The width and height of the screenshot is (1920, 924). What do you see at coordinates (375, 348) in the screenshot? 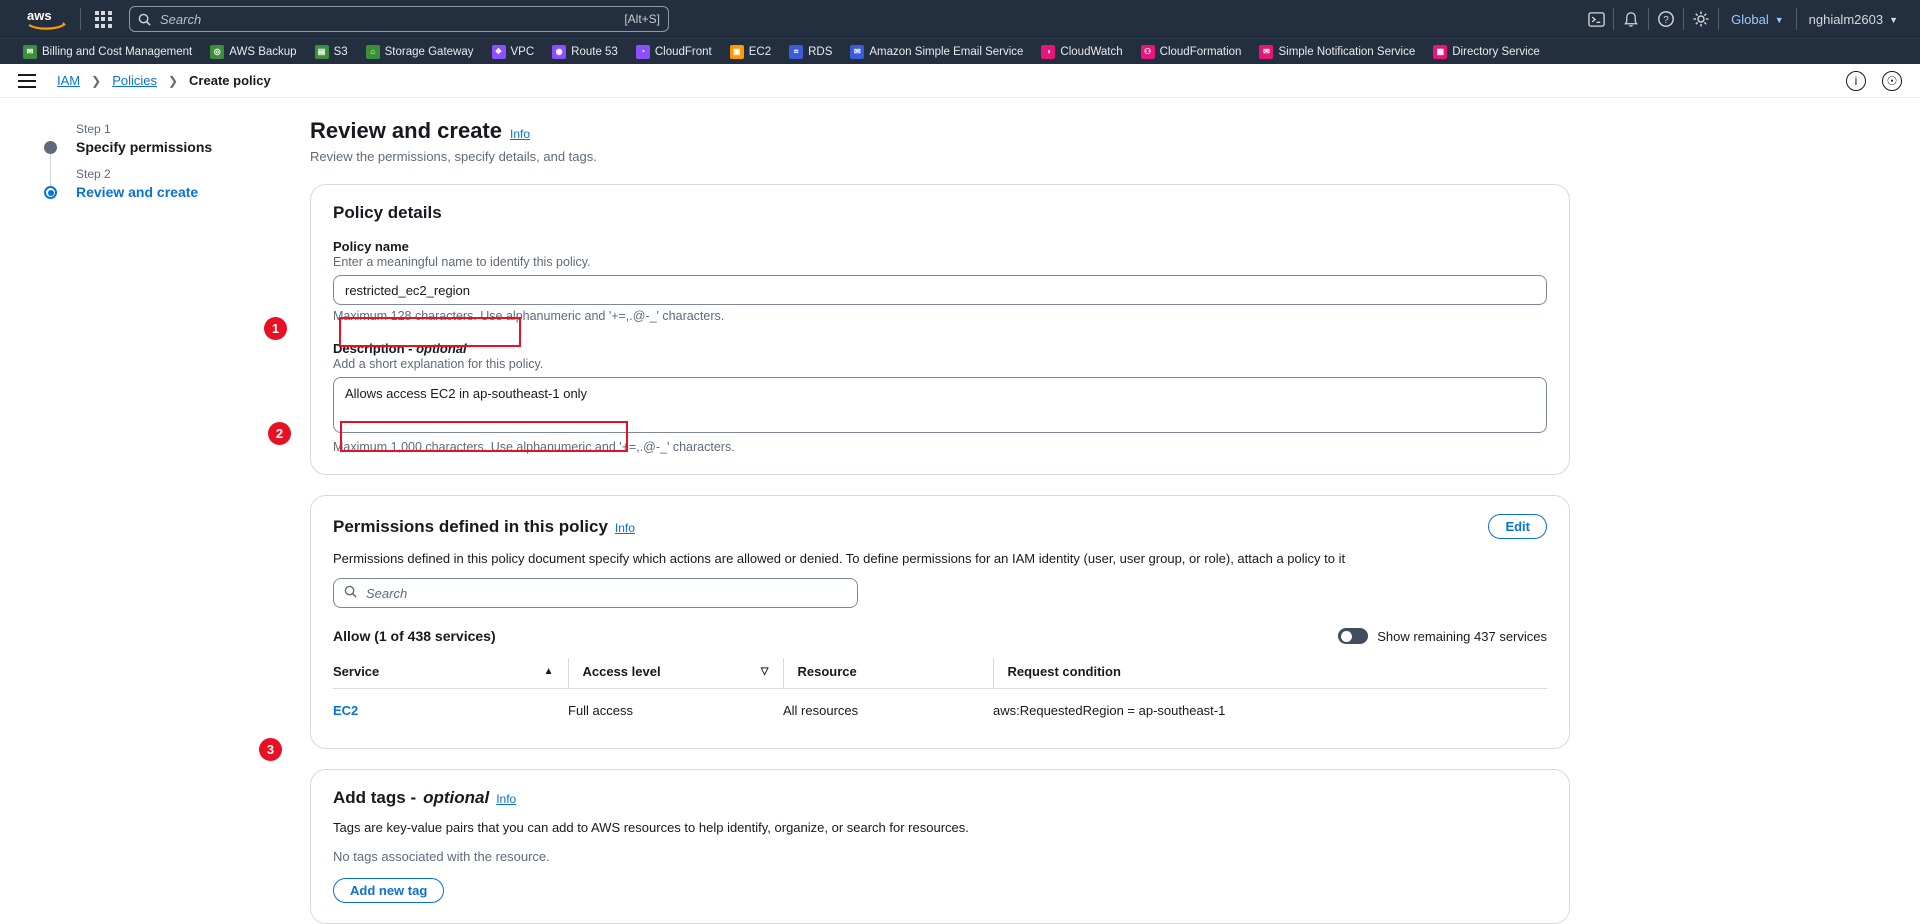
I see `policy-description-label-text: Description -` at bounding box center [375, 348].